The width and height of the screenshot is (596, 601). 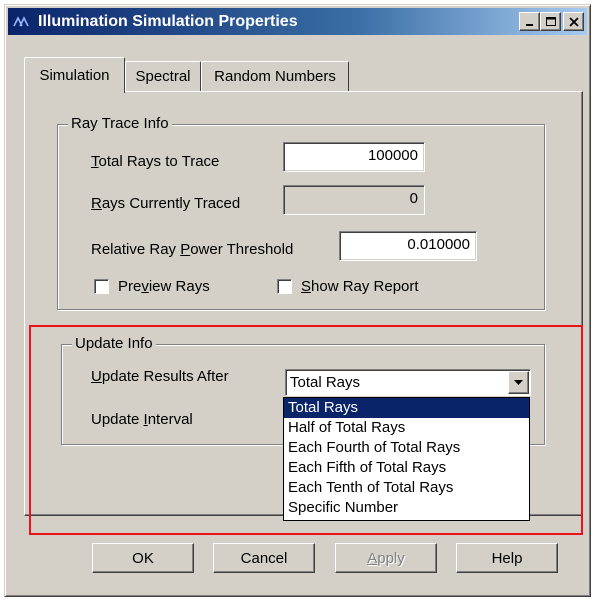 I want to click on power-threshold-input: 0.010000, so click(x=408, y=246).